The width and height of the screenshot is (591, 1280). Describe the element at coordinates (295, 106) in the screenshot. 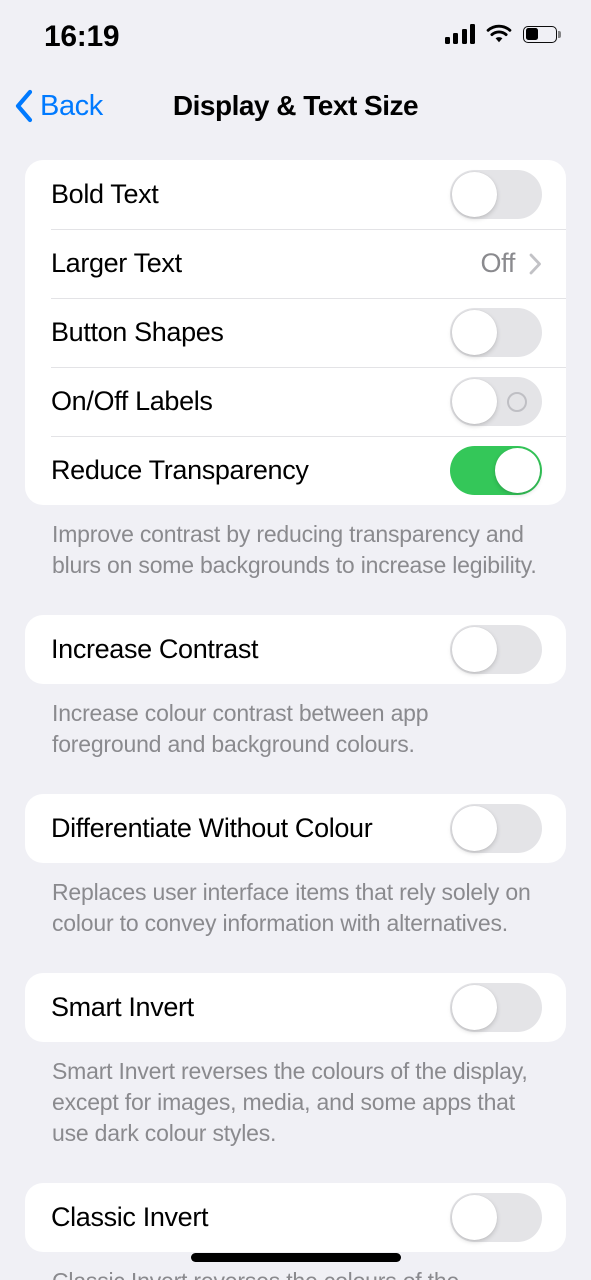

I see `navigation-bar: Back Display & Text Size` at that location.